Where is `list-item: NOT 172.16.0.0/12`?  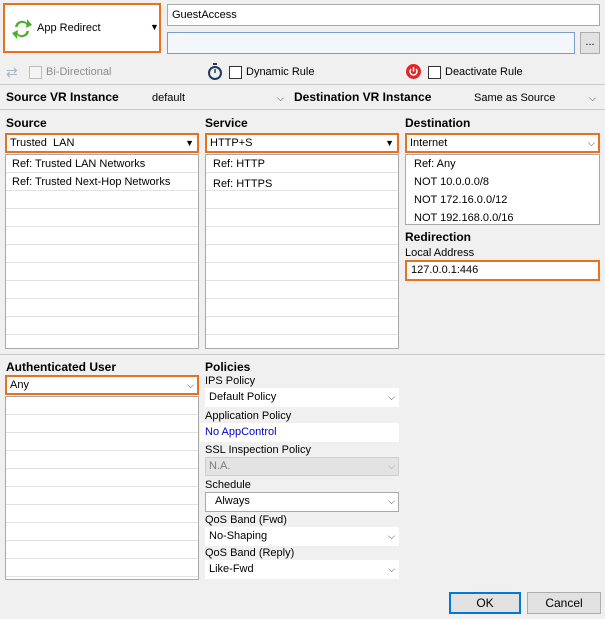 list-item: NOT 172.16.0.0/12 is located at coordinates (502, 200).